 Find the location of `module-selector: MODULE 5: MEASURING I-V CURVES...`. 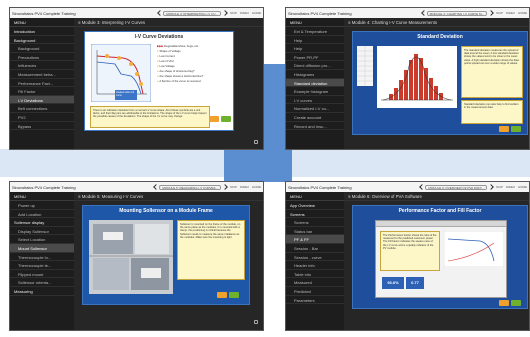

module-selector: MODULE 5: MEASURING I-V CURVES... is located at coordinates (190, 187).